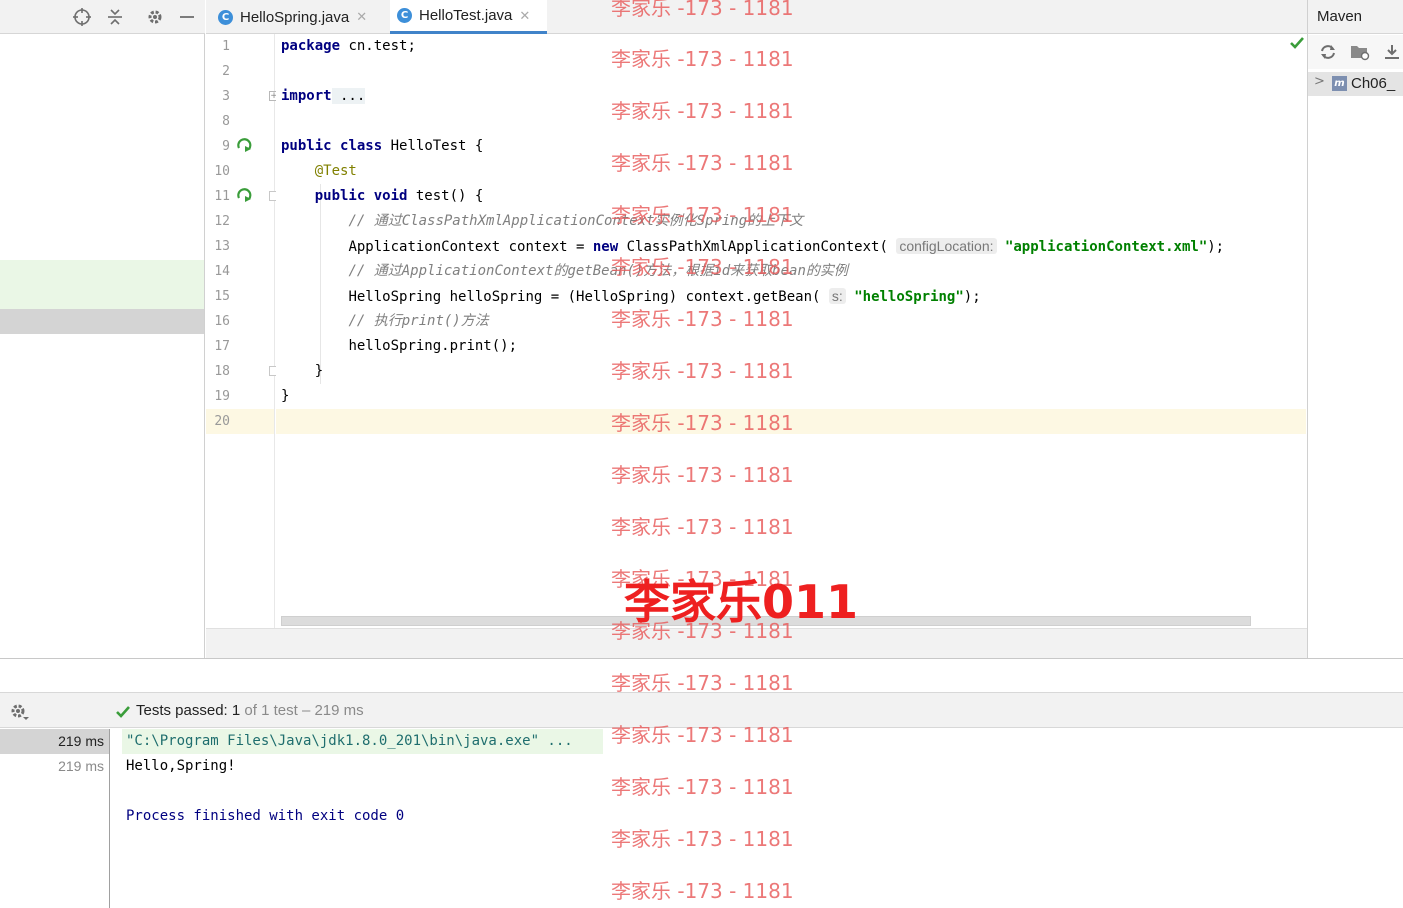  What do you see at coordinates (756, 17) in the screenshot?
I see `editor-tab-bar: C HelloSpring.java ✕ C HelloTest.java ✕` at bounding box center [756, 17].